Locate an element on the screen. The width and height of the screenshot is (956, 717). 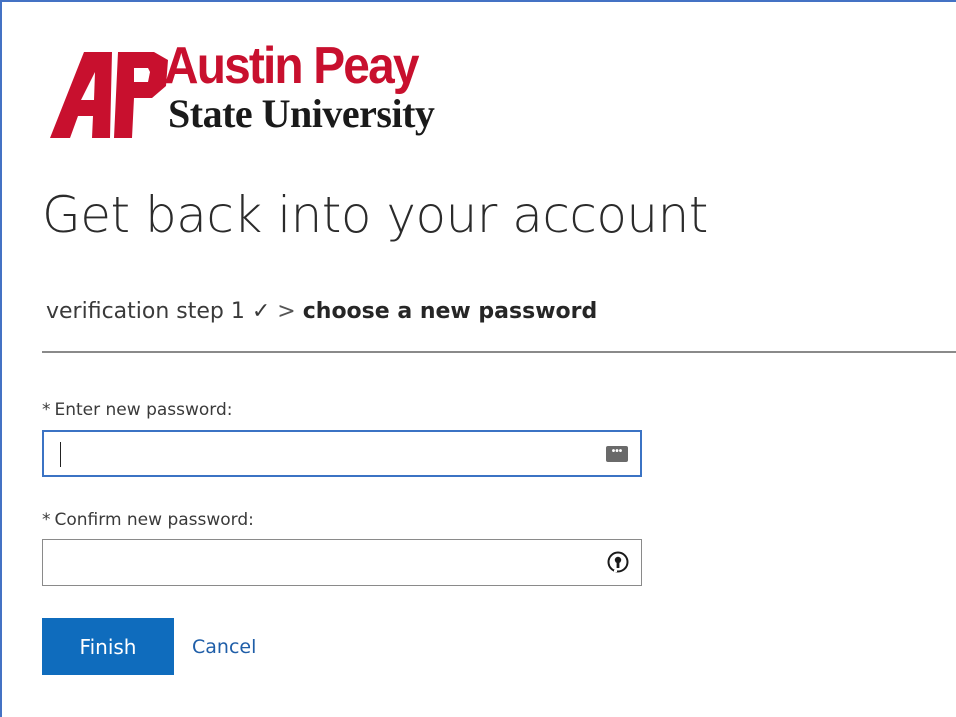
breadcrumb-current-step: choose a new password is located at coordinates (450, 311).